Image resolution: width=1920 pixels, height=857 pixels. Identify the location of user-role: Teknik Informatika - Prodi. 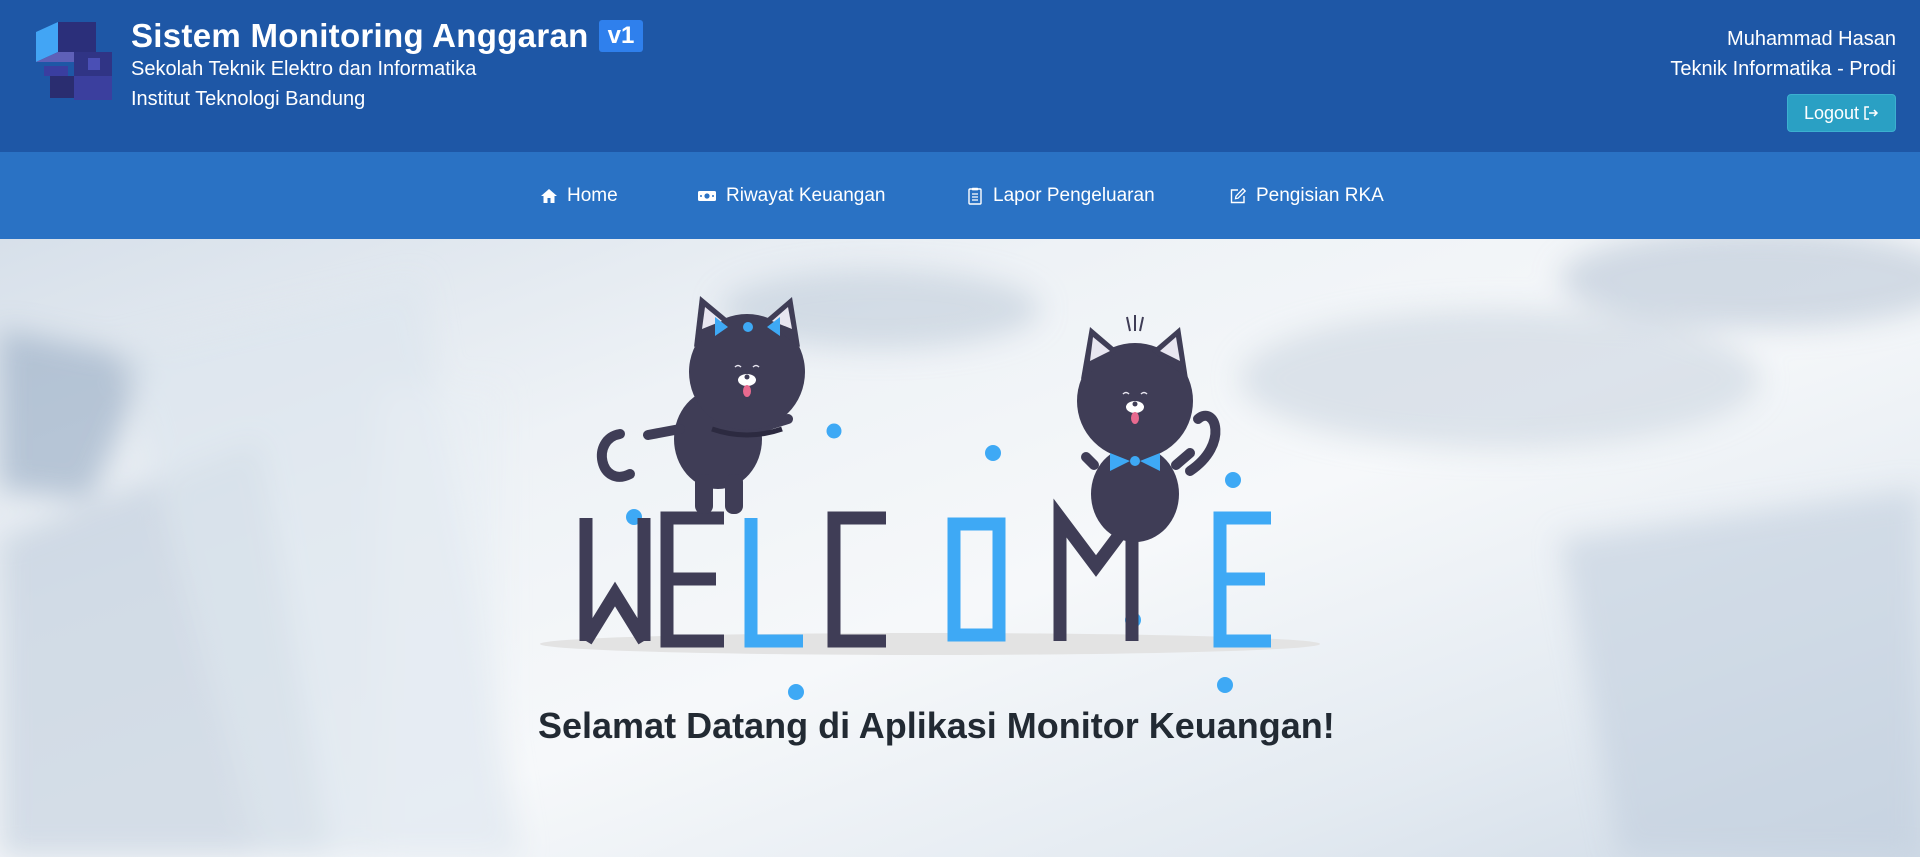
(1783, 69).